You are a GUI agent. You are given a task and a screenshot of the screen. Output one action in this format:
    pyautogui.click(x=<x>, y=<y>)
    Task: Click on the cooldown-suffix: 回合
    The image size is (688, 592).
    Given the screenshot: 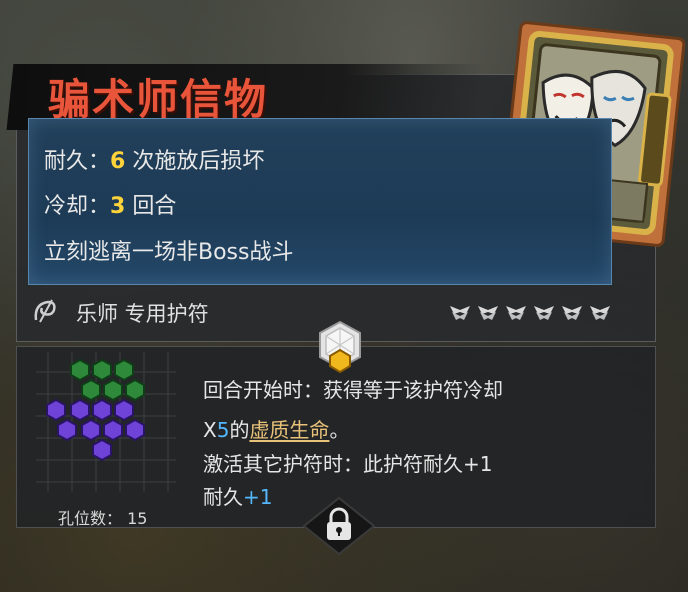 What is the action you would take?
    pyautogui.click(x=154, y=206)
    